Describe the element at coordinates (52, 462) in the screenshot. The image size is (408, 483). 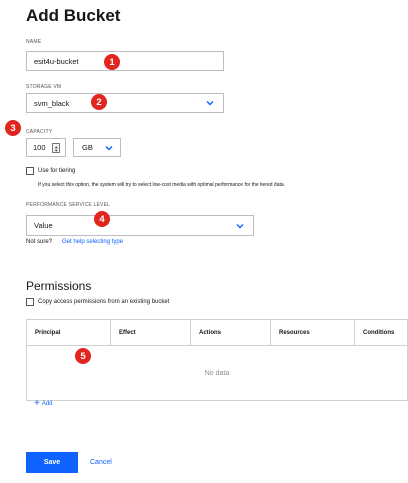
I see `save-button: Save` at that location.